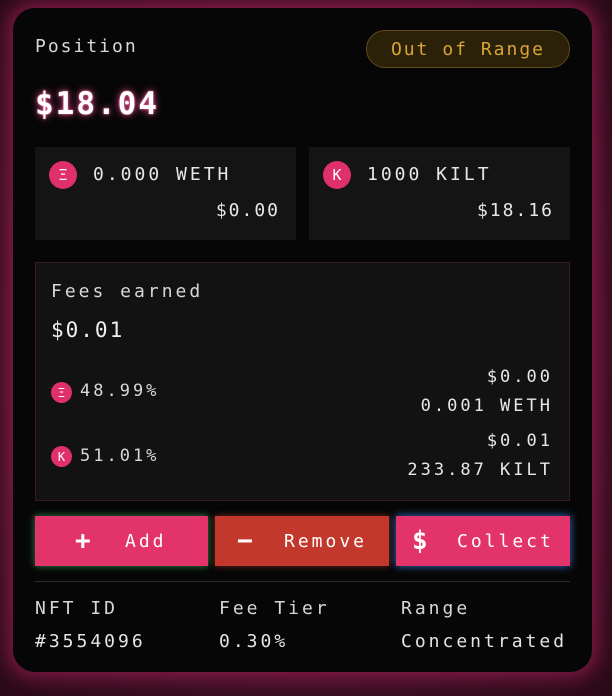  Describe the element at coordinates (120, 456) in the screenshot. I see `fee-percent: 51.01%` at that location.